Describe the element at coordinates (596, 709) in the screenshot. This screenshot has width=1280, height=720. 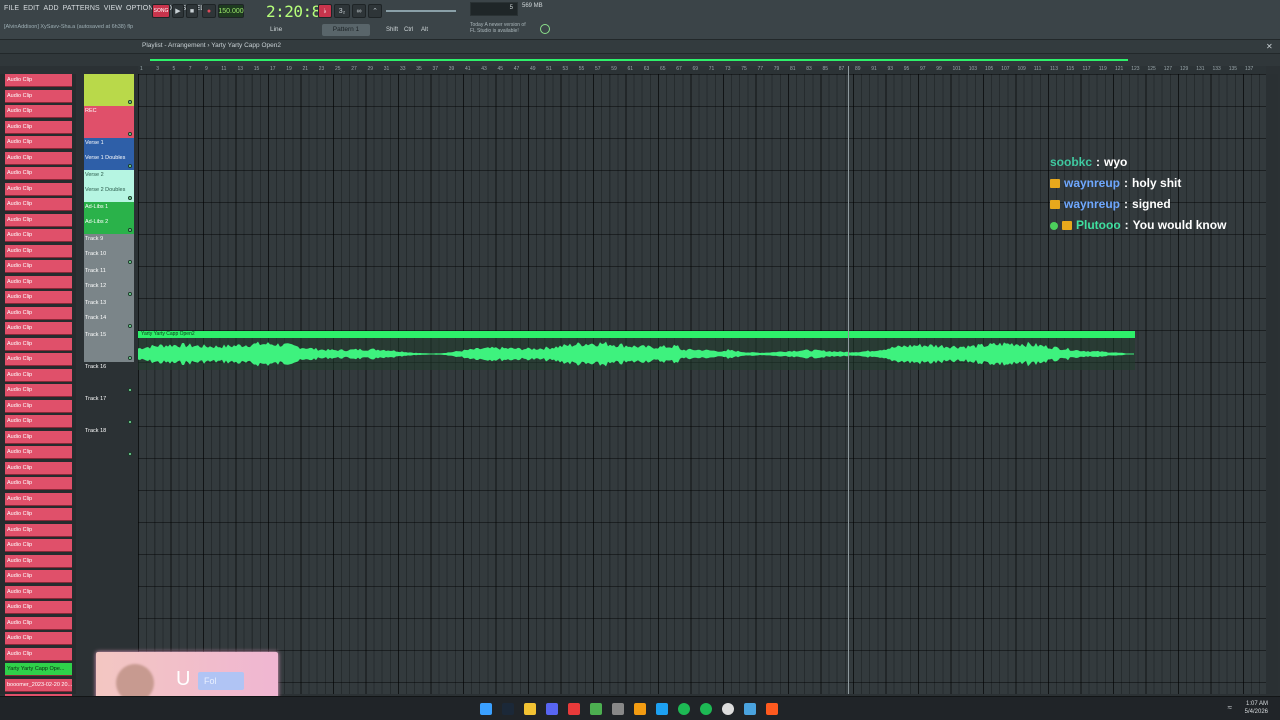
I see `chrome-icon` at that location.